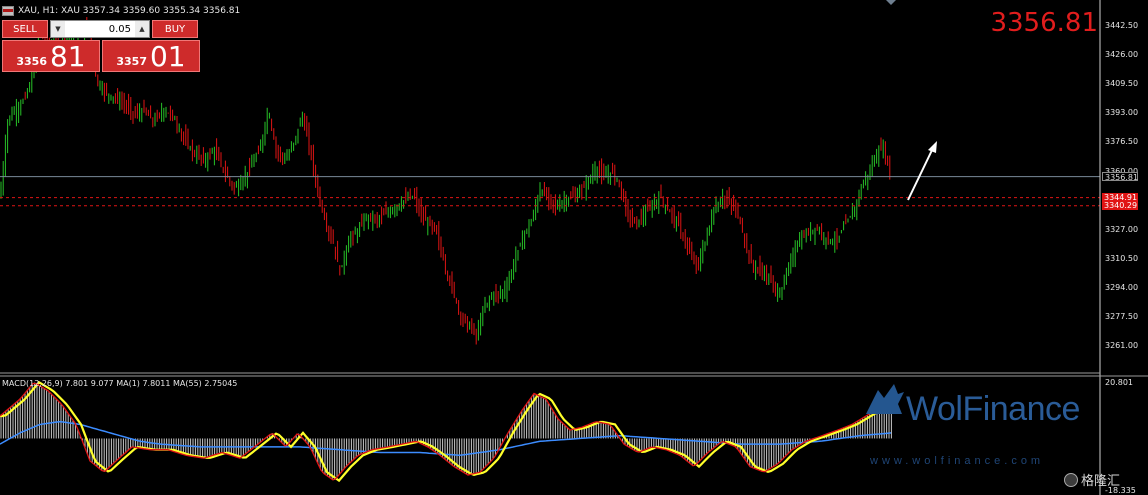  Describe the element at coordinates (67, 56) in the screenshot. I see `bid-price-big: 81` at that location.